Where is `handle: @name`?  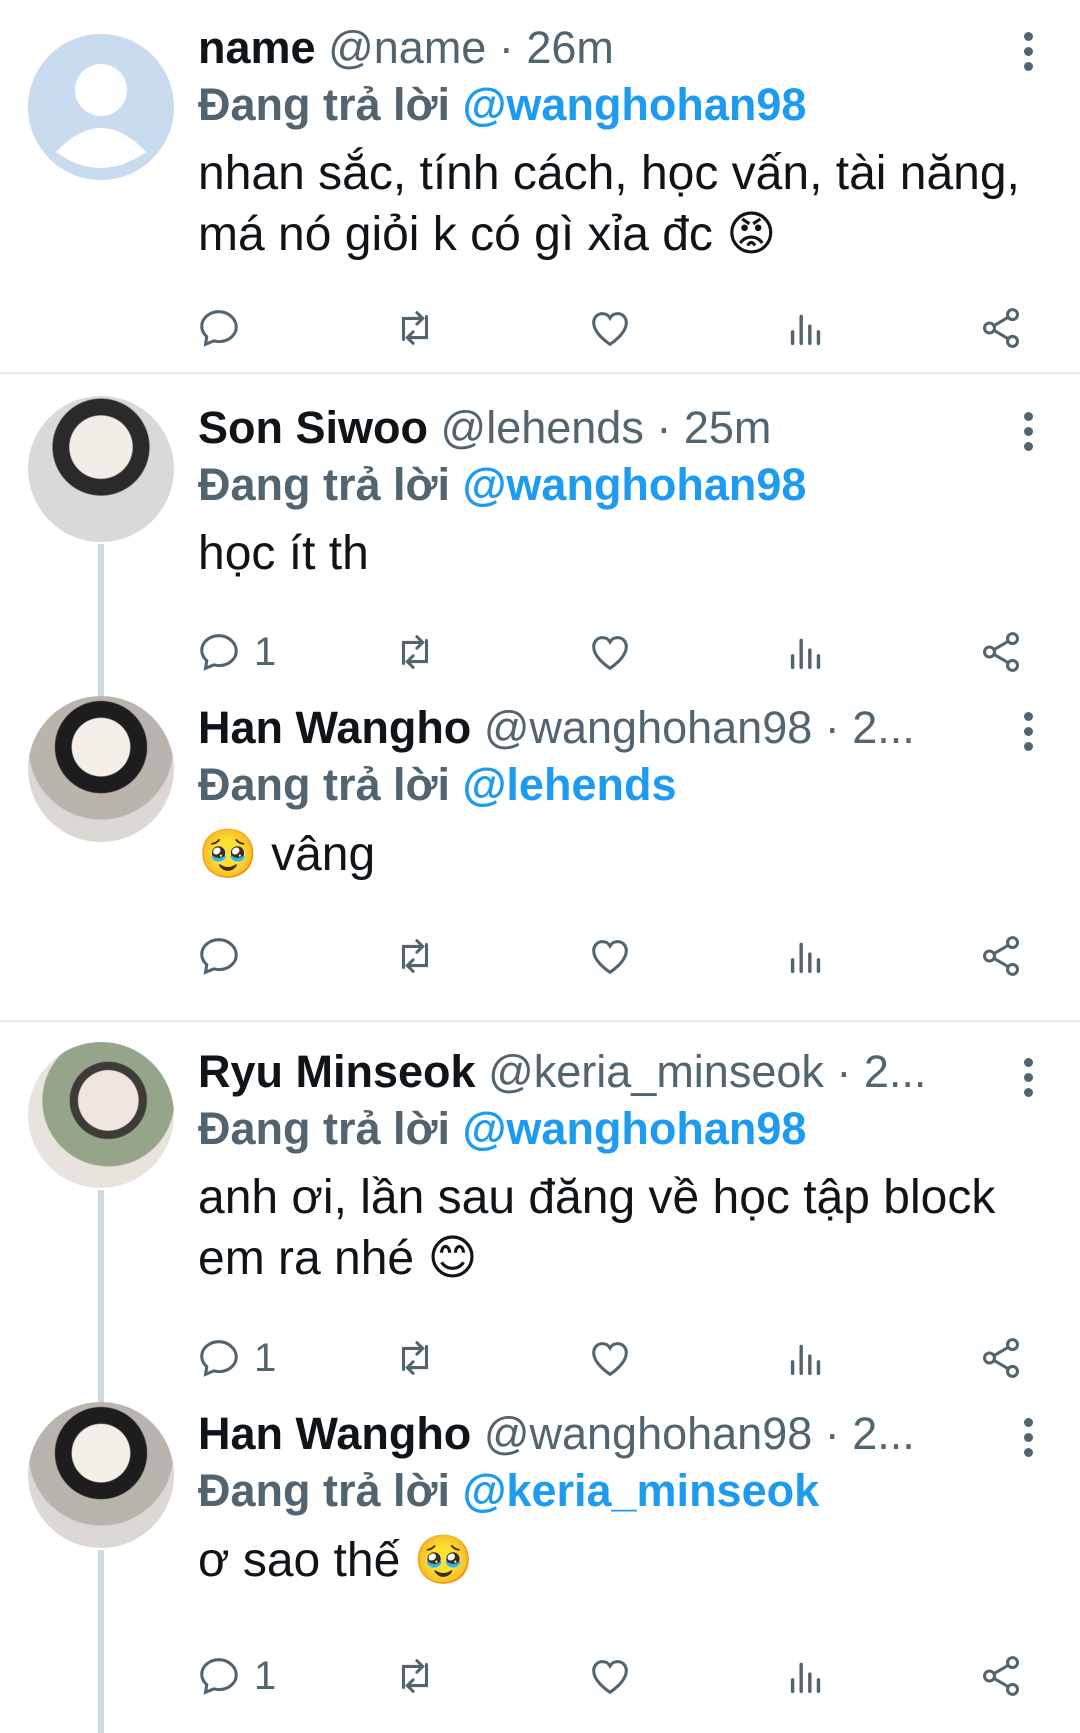 handle: @name is located at coordinates (407, 47).